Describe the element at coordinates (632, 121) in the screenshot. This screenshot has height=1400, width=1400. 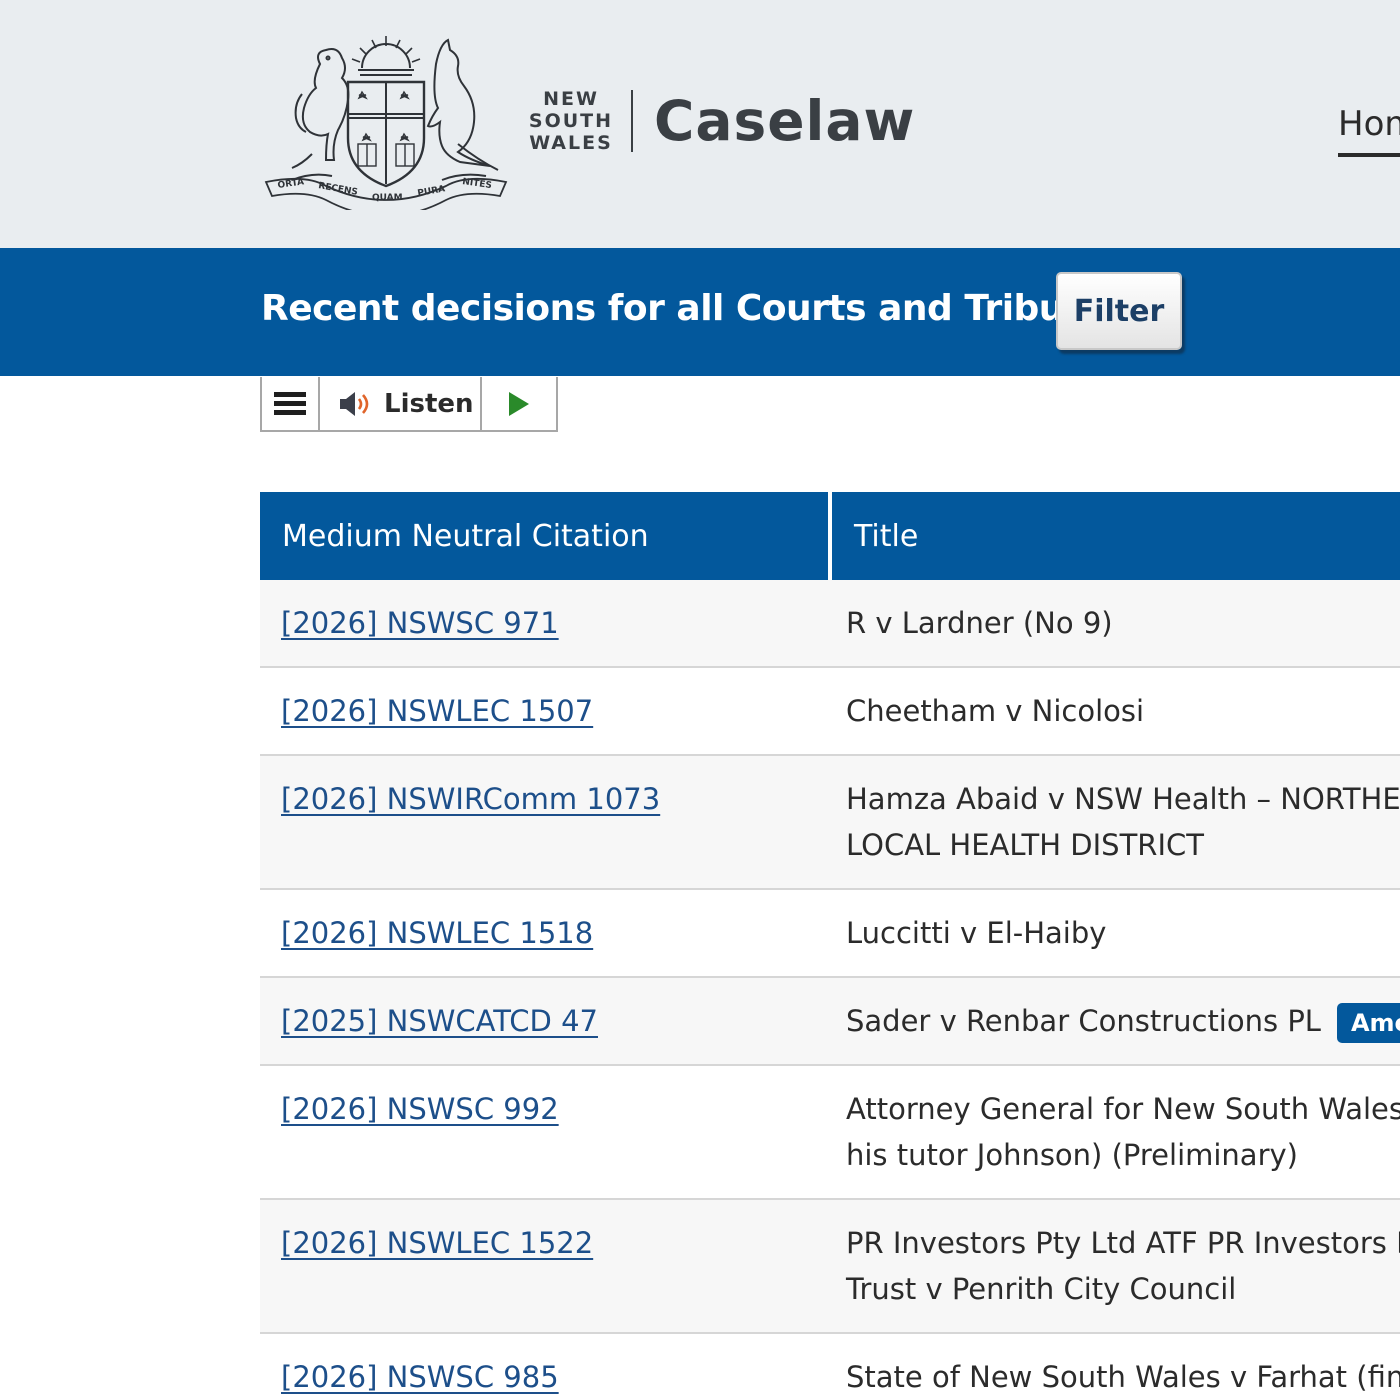
I see `brand-divider` at that location.